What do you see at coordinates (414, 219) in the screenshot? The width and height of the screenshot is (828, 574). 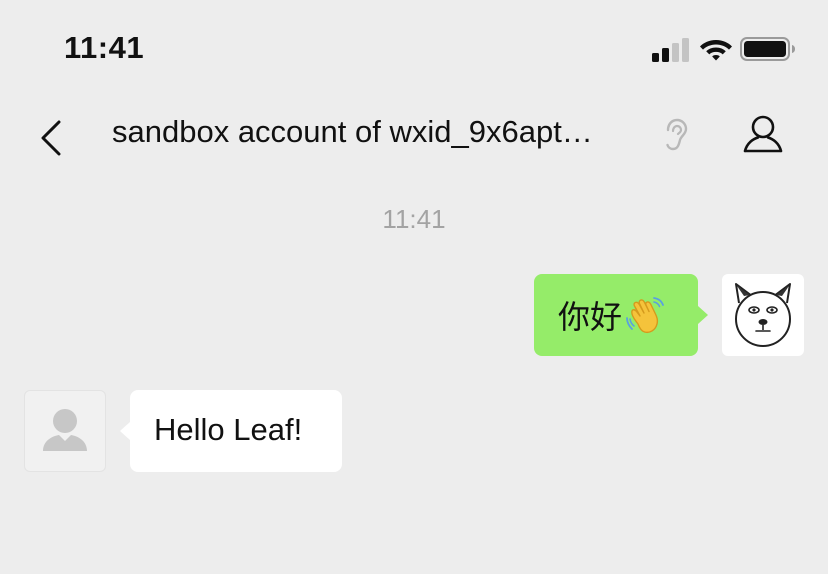 I see `message-timestamp: 11:41` at bounding box center [414, 219].